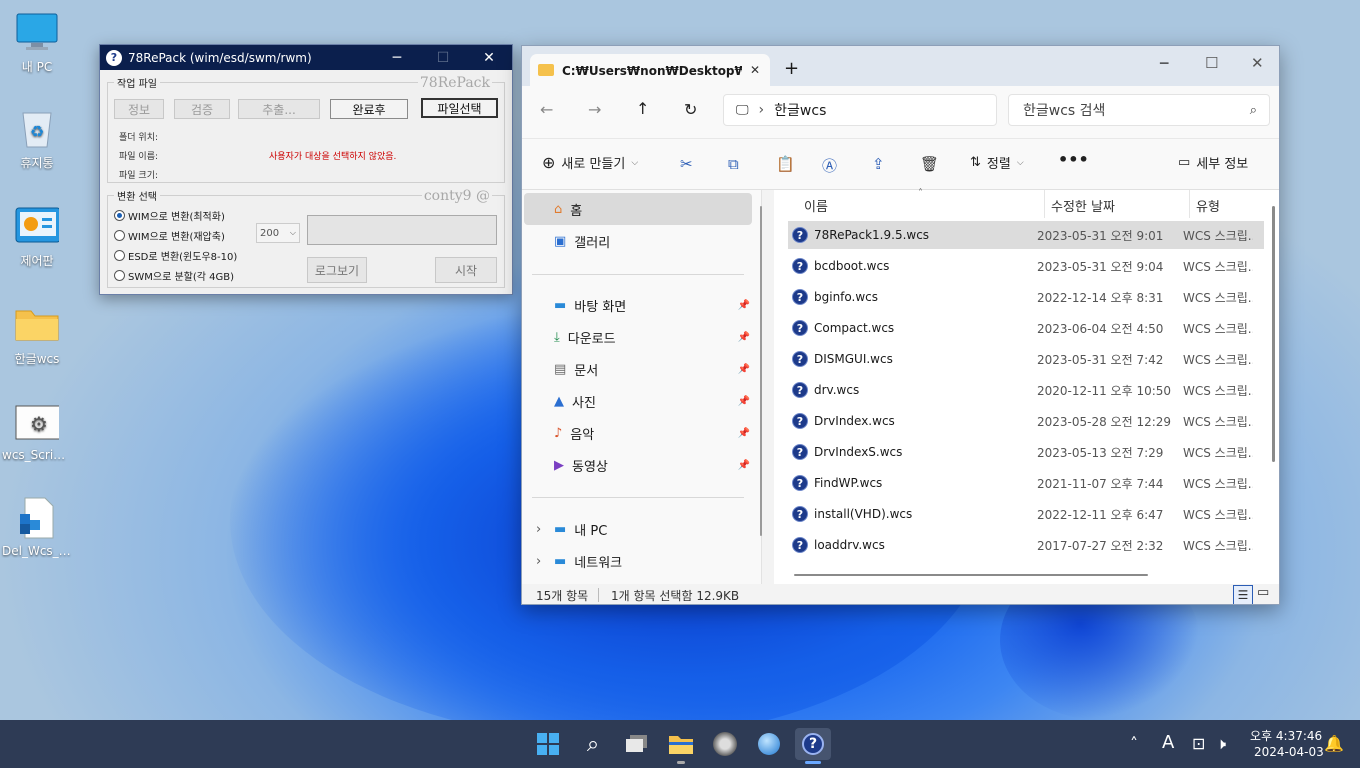 The image size is (1360, 768). I want to click on close-tab-icon: ✕, so click(755, 70).